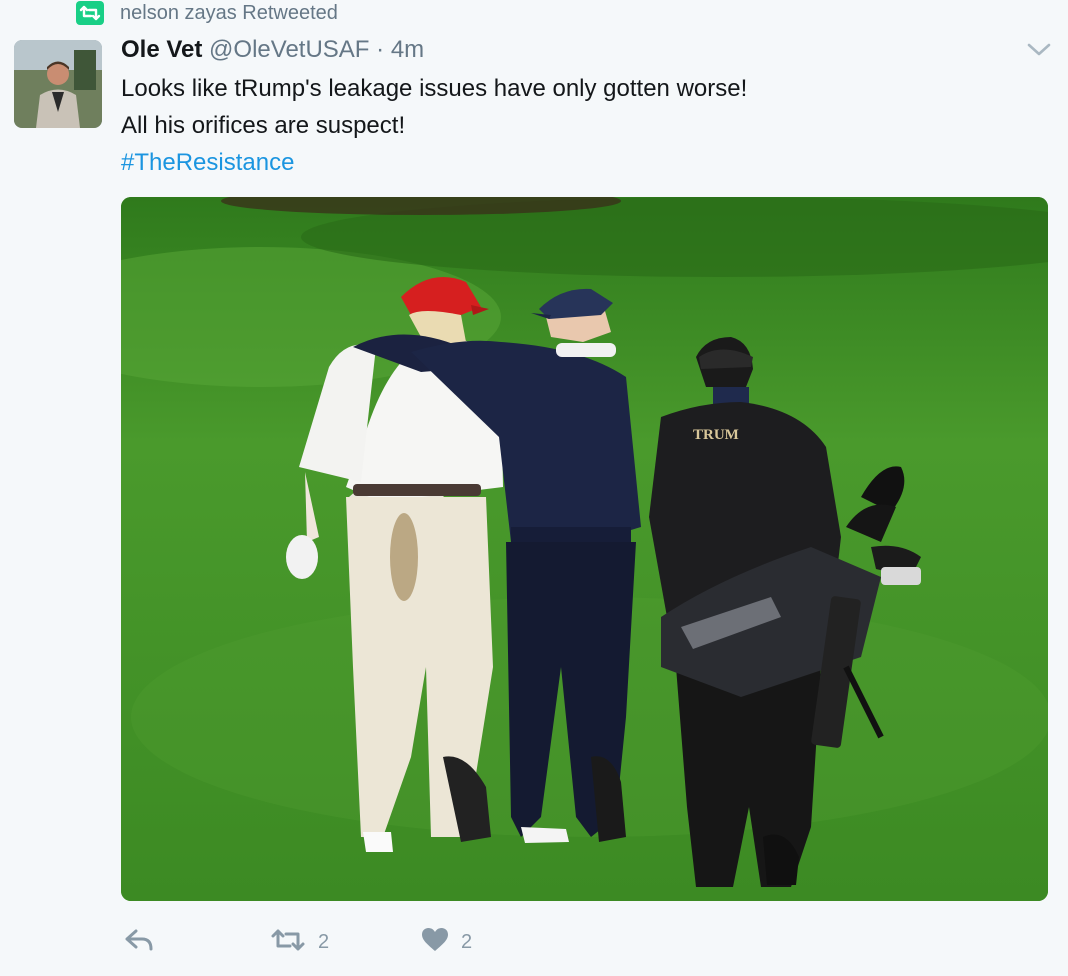 The image size is (1068, 976). I want to click on tweet-actions: 2 2, so click(534, 942).